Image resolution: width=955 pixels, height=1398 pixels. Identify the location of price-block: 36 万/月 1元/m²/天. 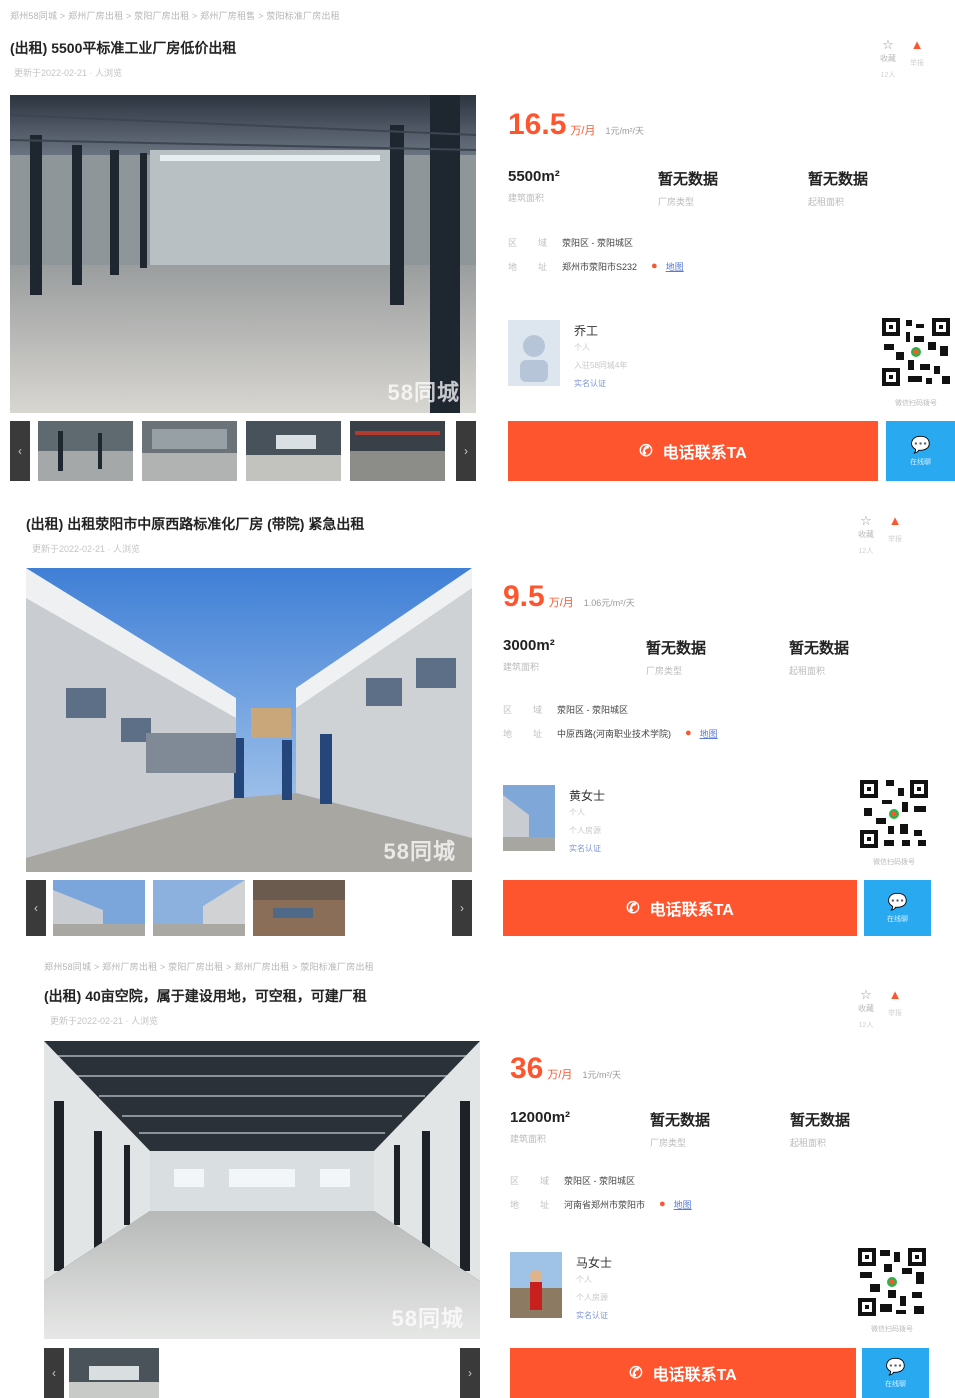
(565, 1069).